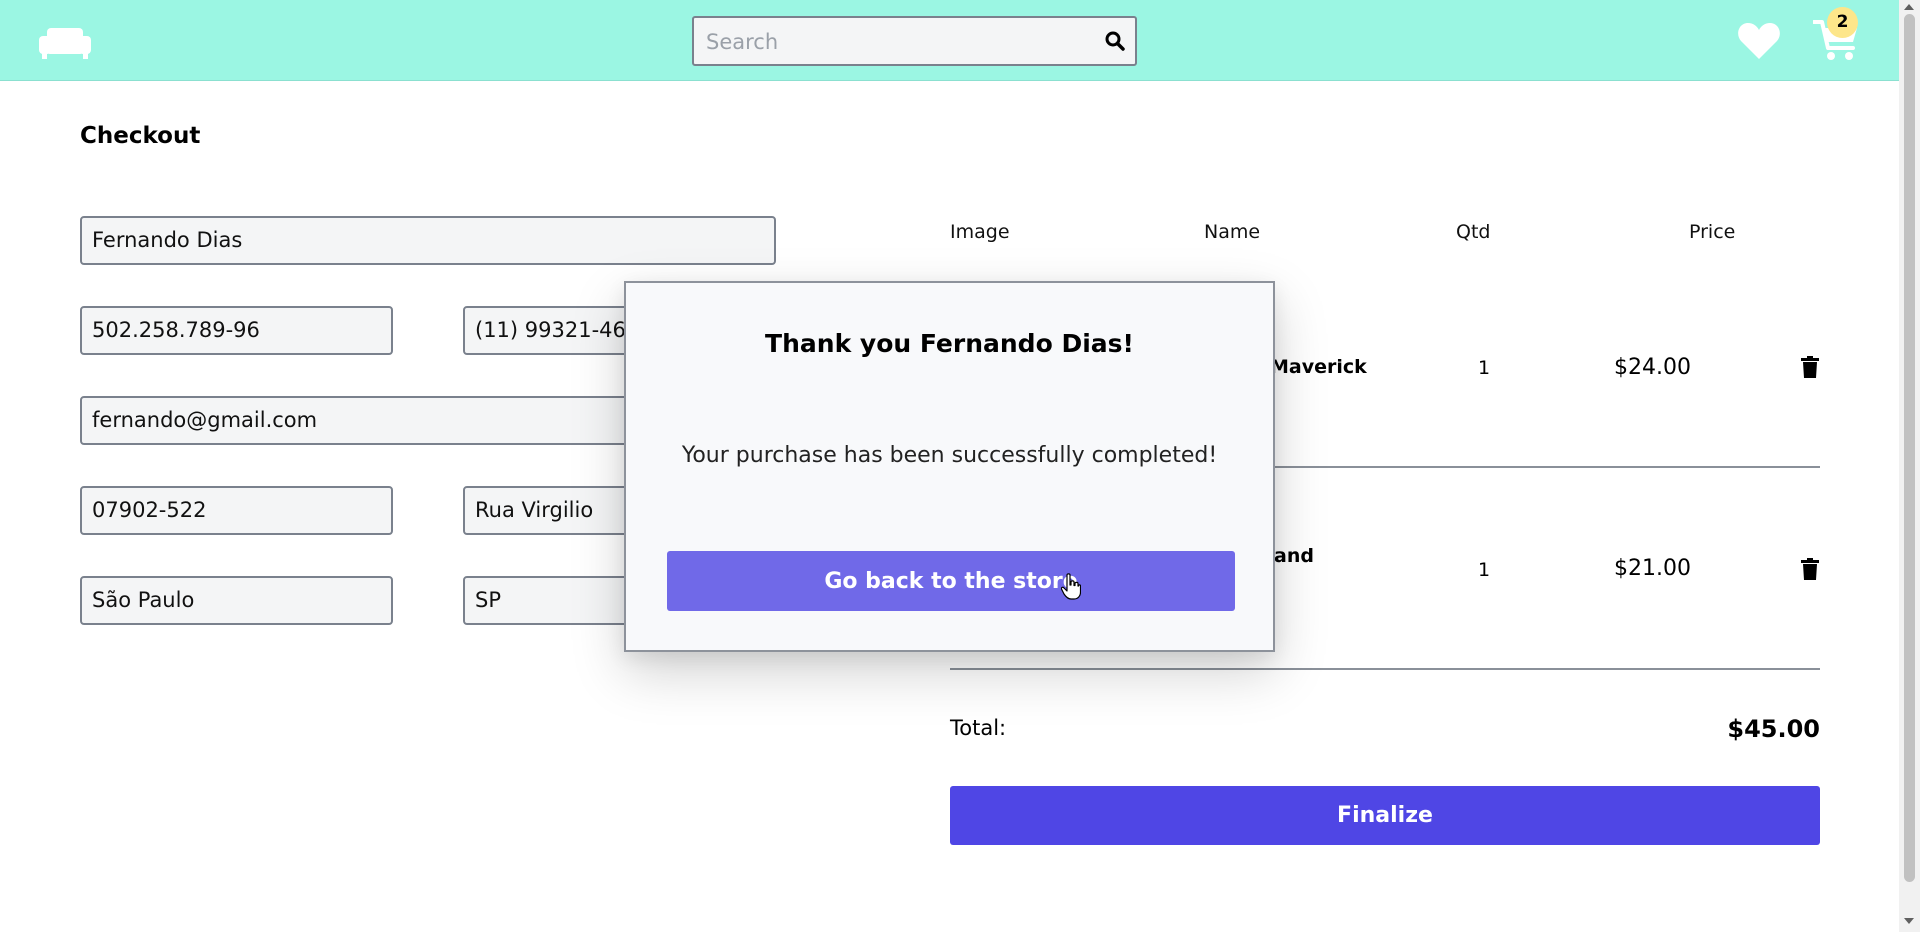  Describe the element at coordinates (980, 232) in the screenshot. I see `column-header-image: Image` at that location.